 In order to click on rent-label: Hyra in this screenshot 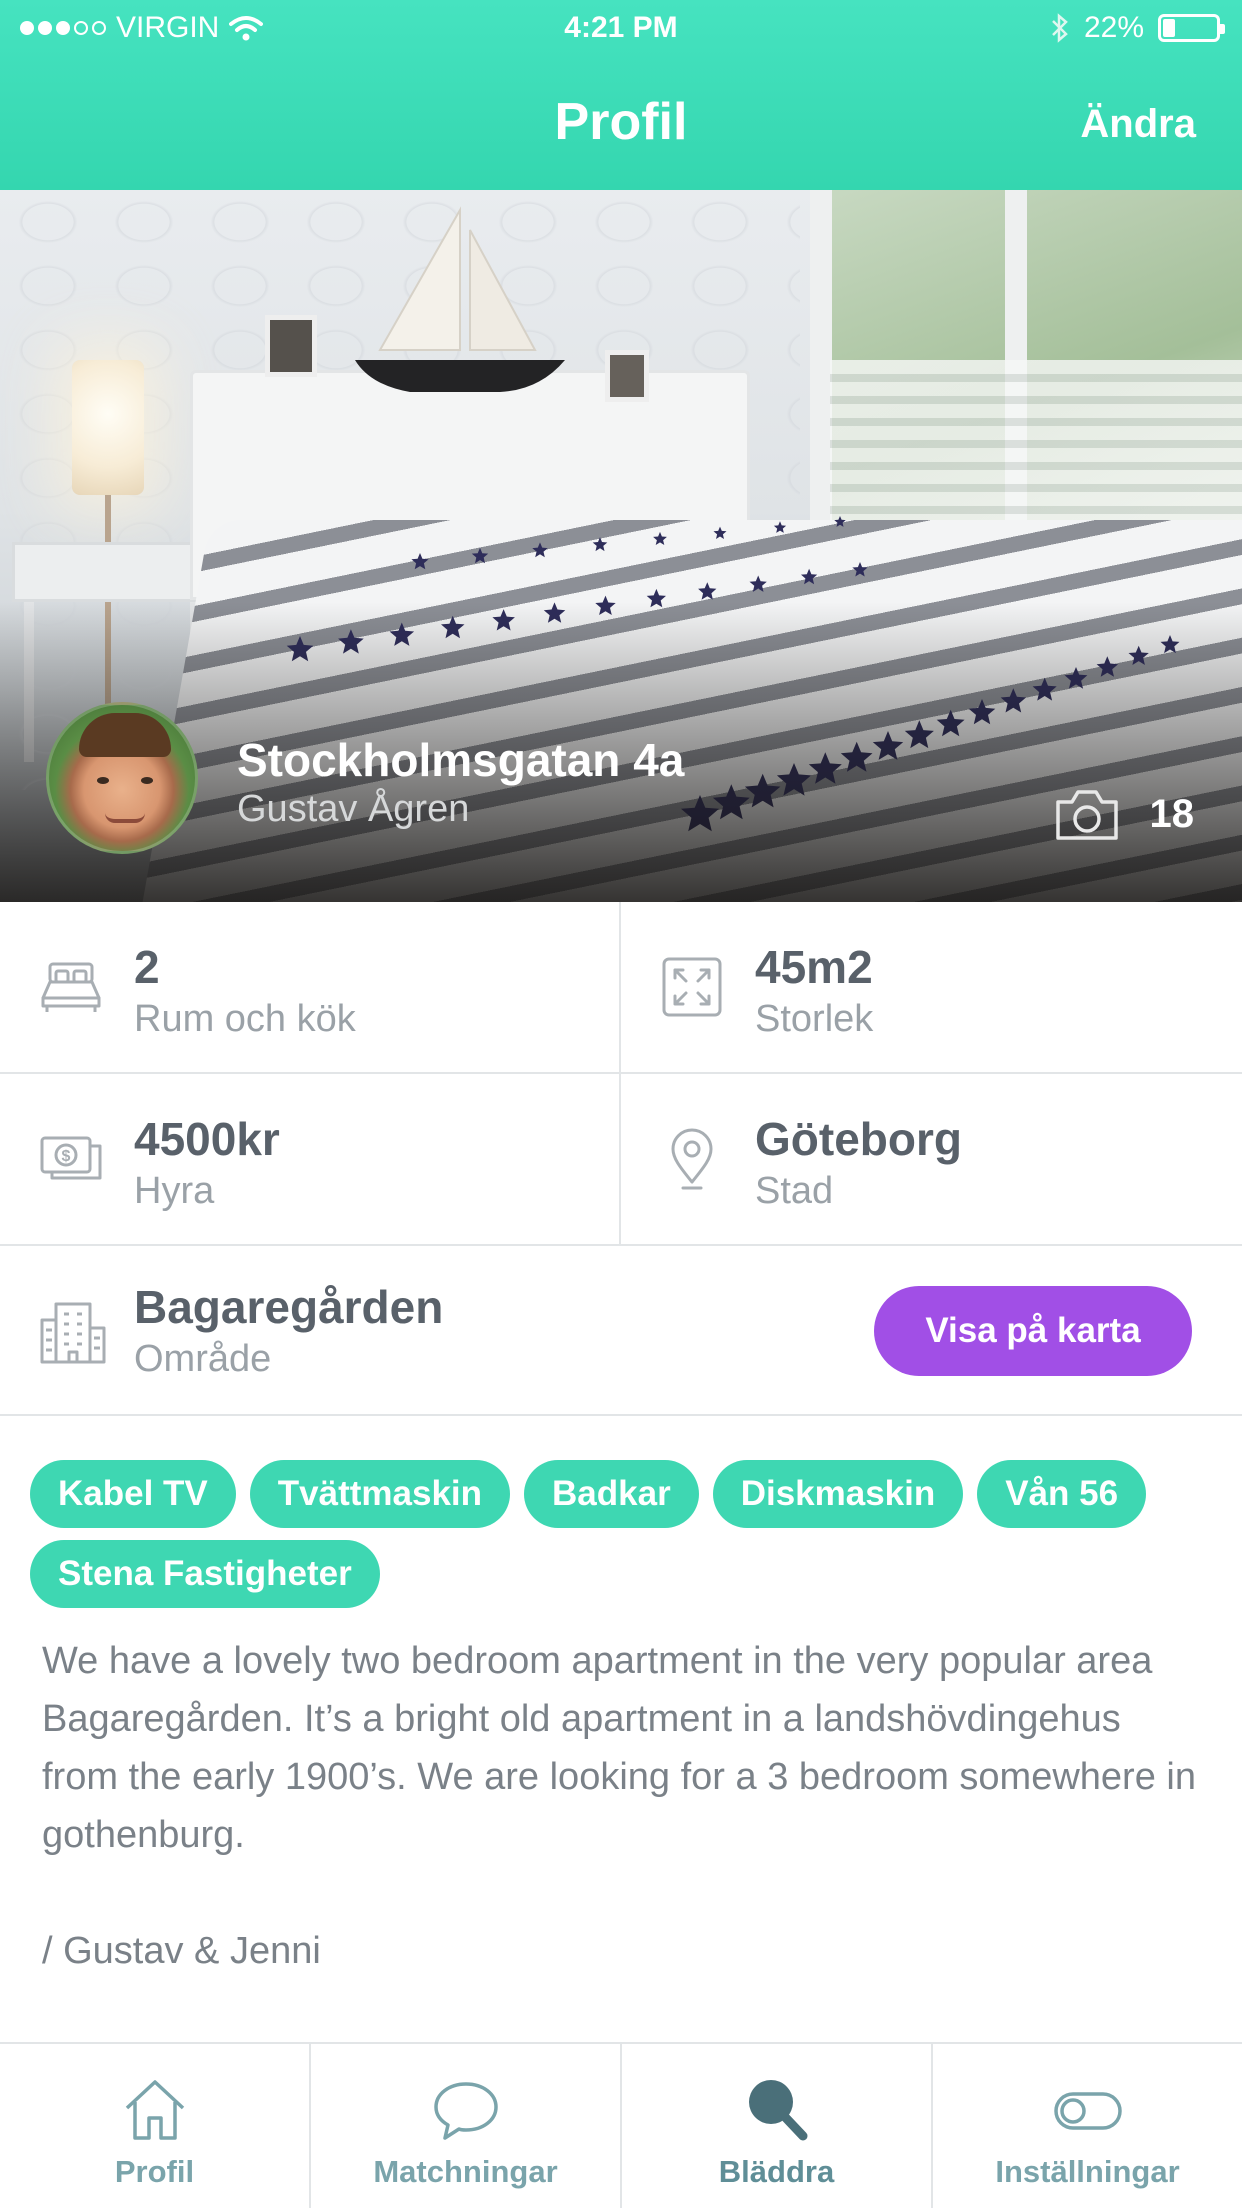, I will do `click(174, 1191)`.